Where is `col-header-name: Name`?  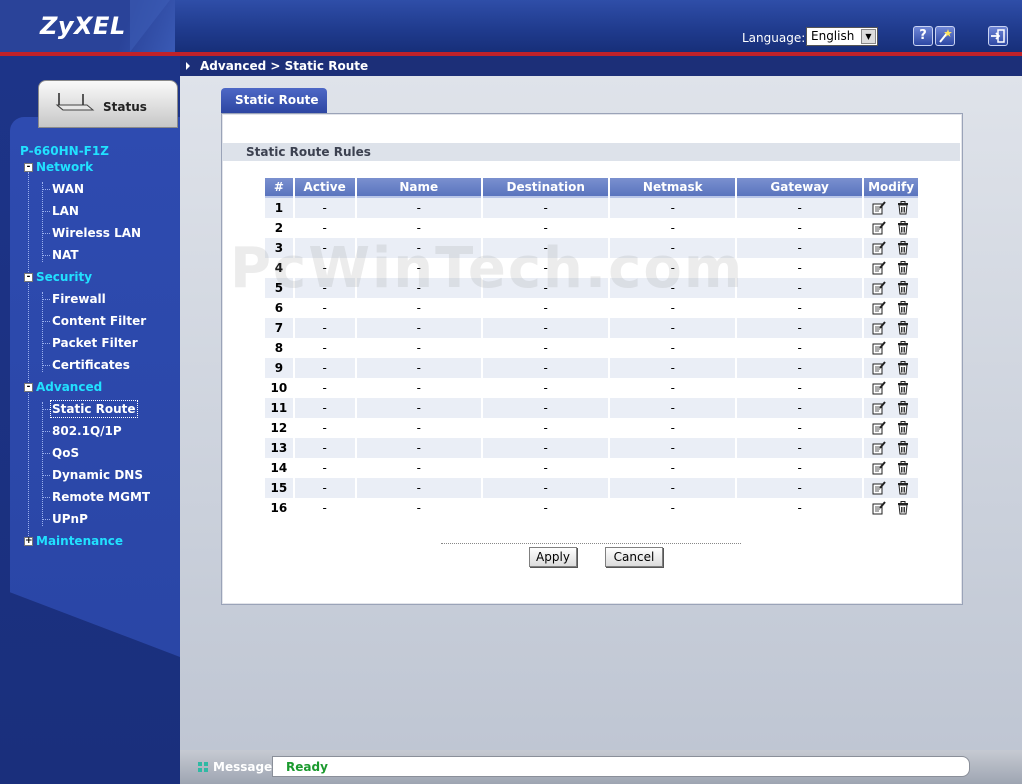 col-header-name: Name is located at coordinates (419, 188).